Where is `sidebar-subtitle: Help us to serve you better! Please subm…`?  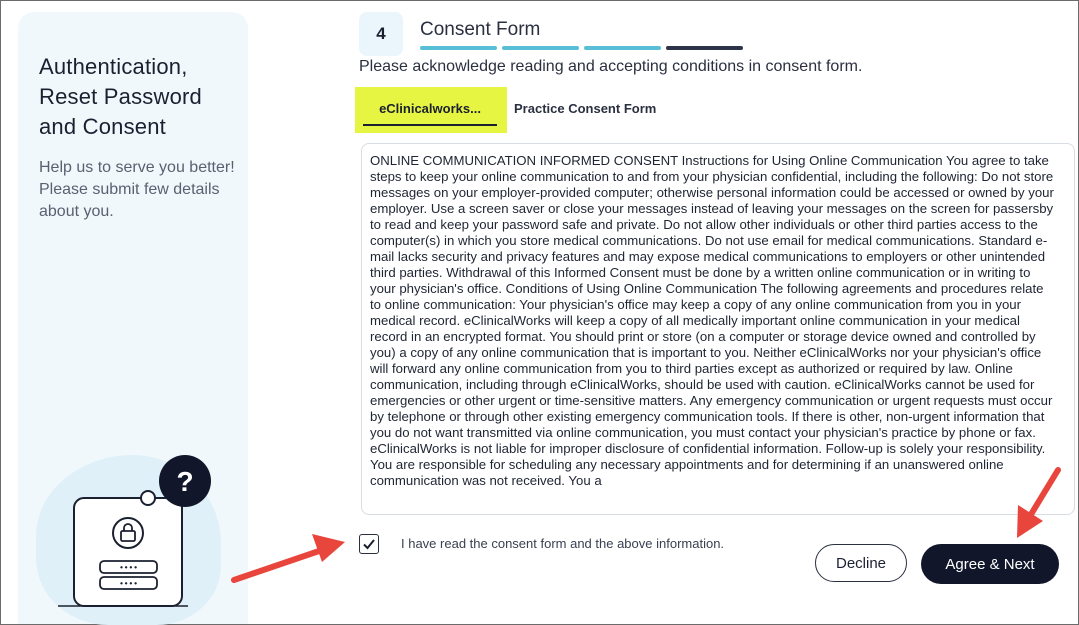 sidebar-subtitle: Help us to serve you better! Please subm… is located at coordinates (137, 189).